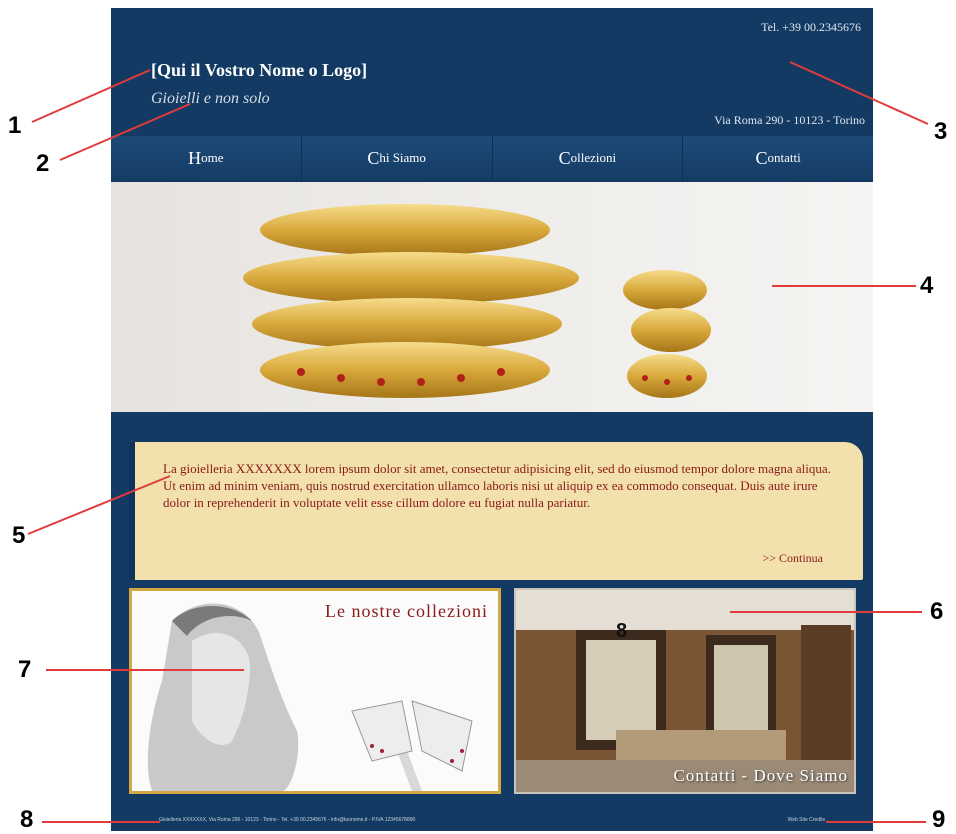 Image resolution: width=956 pixels, height=834 pixels. Describe the element at coordinates (927, 285) in the screenshot. I see `annotation-number: 4` at that location.